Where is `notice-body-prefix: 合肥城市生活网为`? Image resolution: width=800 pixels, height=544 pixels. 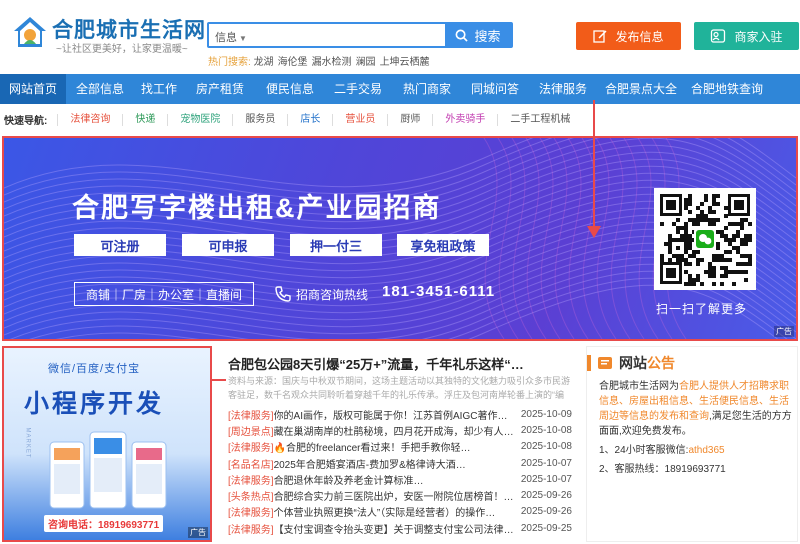
notice-body-prefix: 合肥城市生活网为 is located at coordinates (639, 386).